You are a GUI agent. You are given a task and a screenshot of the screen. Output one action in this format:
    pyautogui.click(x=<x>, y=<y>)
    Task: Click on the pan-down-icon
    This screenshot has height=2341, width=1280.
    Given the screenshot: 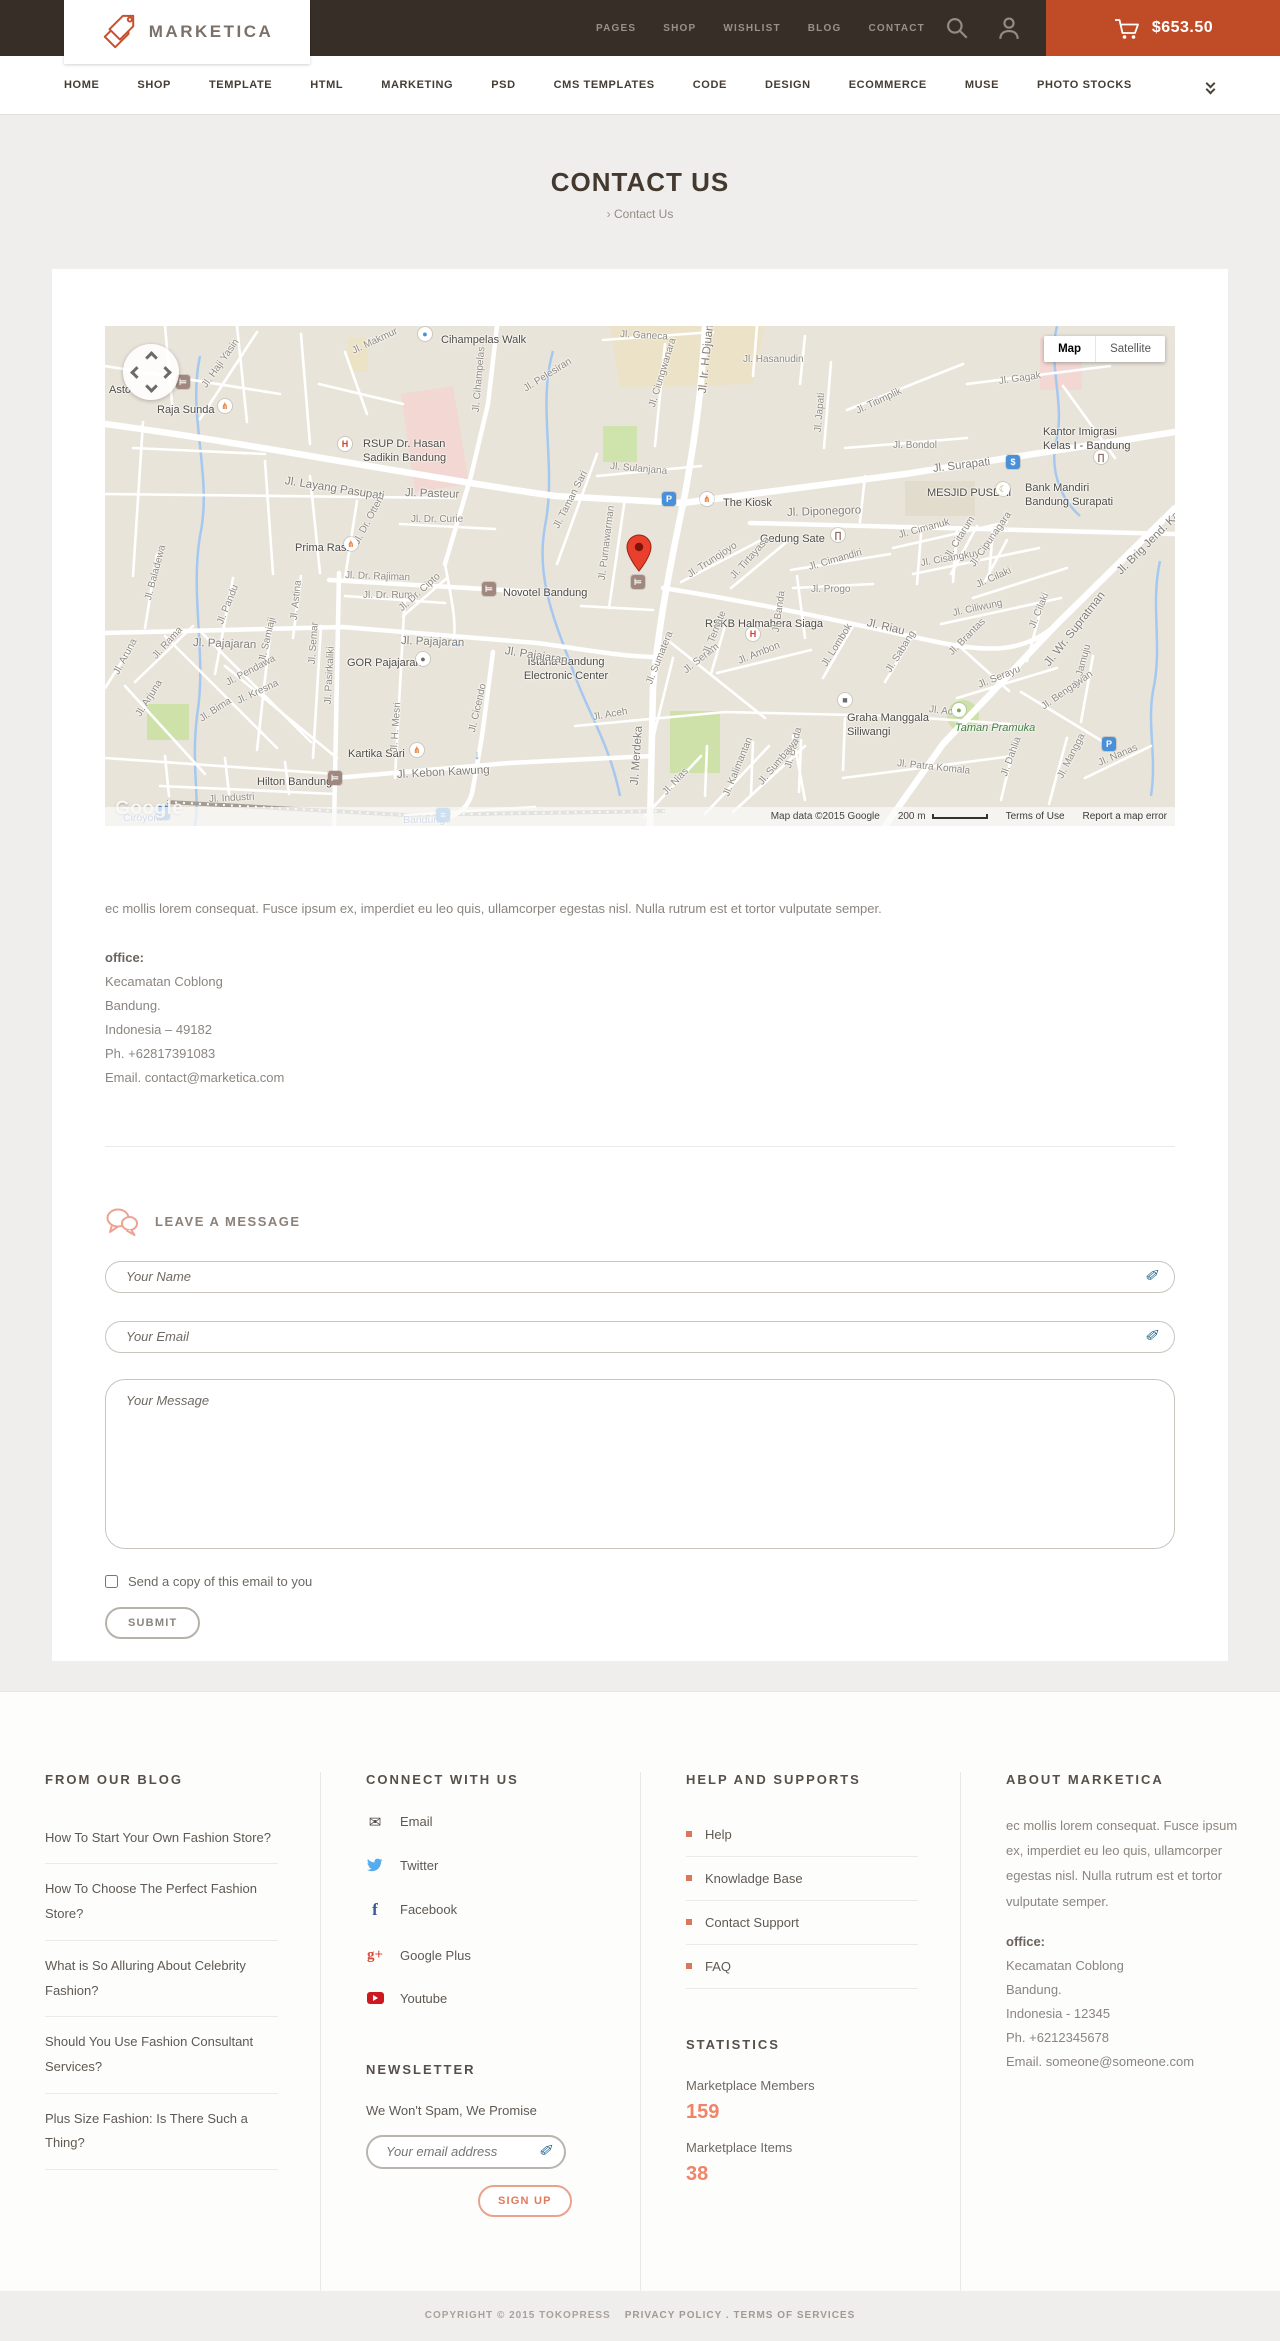 What is the action you would take?
    pyautogui.click(x=151, y=386)
    